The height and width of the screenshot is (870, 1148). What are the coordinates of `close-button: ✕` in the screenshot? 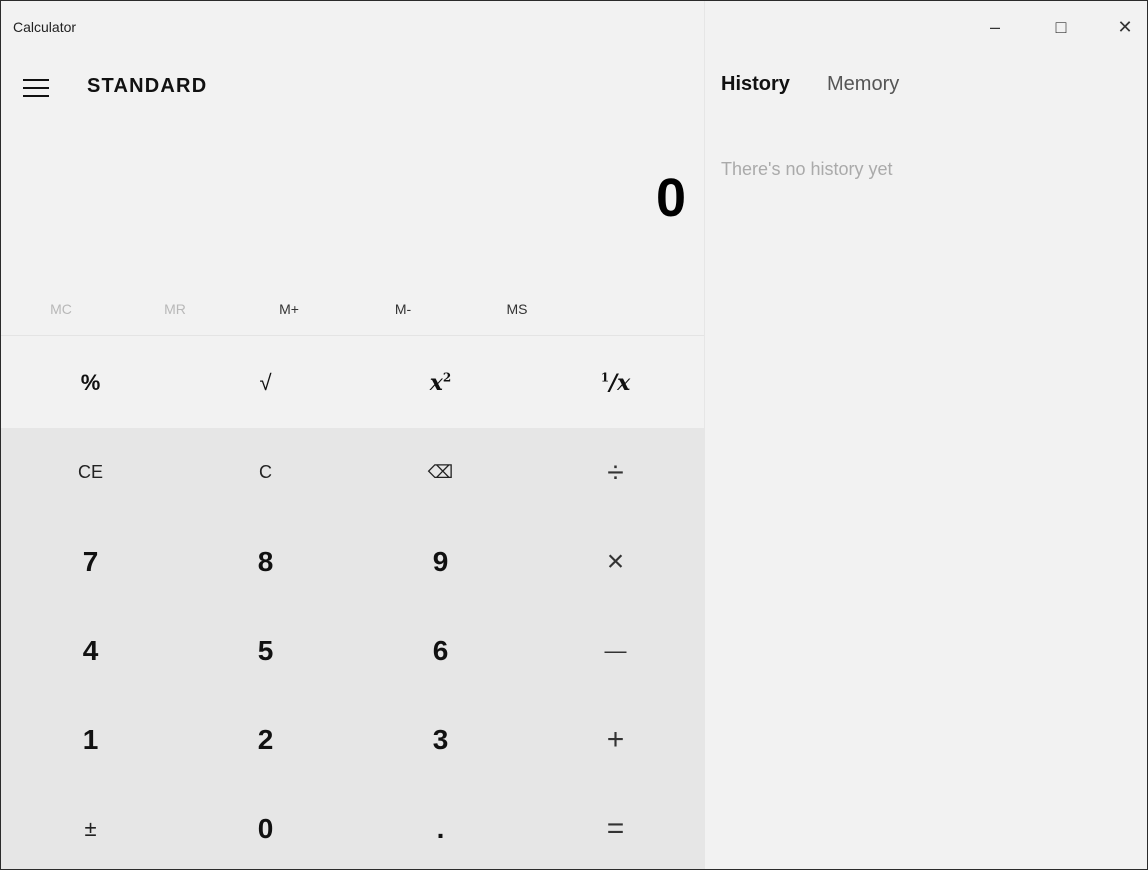 It's located at (1125, 27).